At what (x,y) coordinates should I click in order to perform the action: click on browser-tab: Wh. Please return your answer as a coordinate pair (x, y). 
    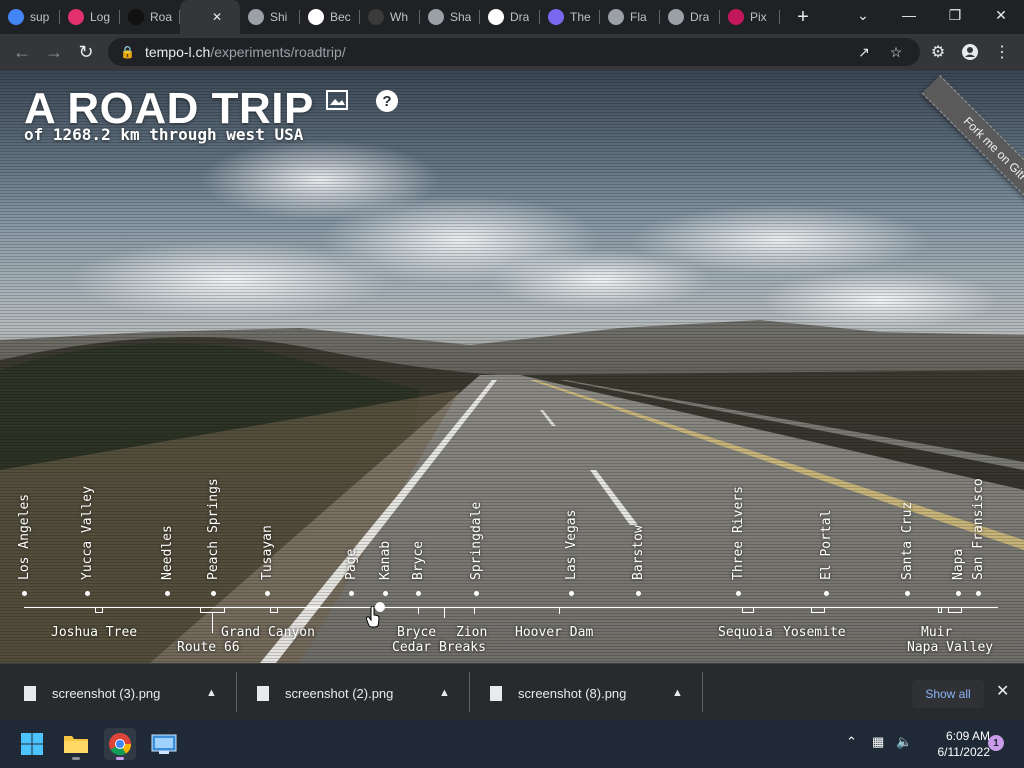
    Looking at the image, I should click on (390, 17).